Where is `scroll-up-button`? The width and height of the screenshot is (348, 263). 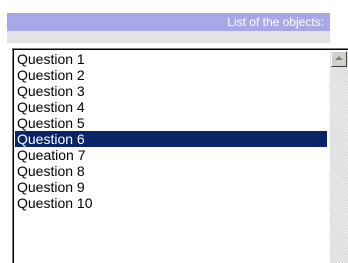
scroll-up-button is located at coordinates (339, 59).